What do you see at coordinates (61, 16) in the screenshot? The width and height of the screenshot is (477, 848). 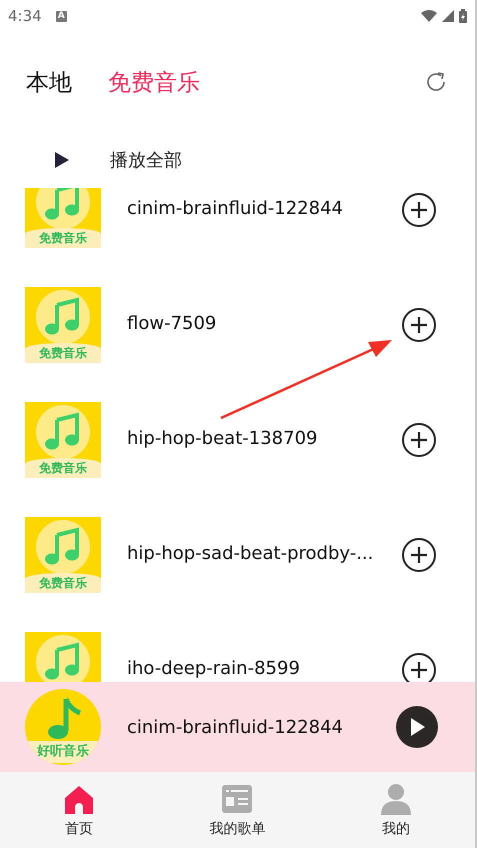 I see `notification-icon: A` at bounding box center [61, 16].